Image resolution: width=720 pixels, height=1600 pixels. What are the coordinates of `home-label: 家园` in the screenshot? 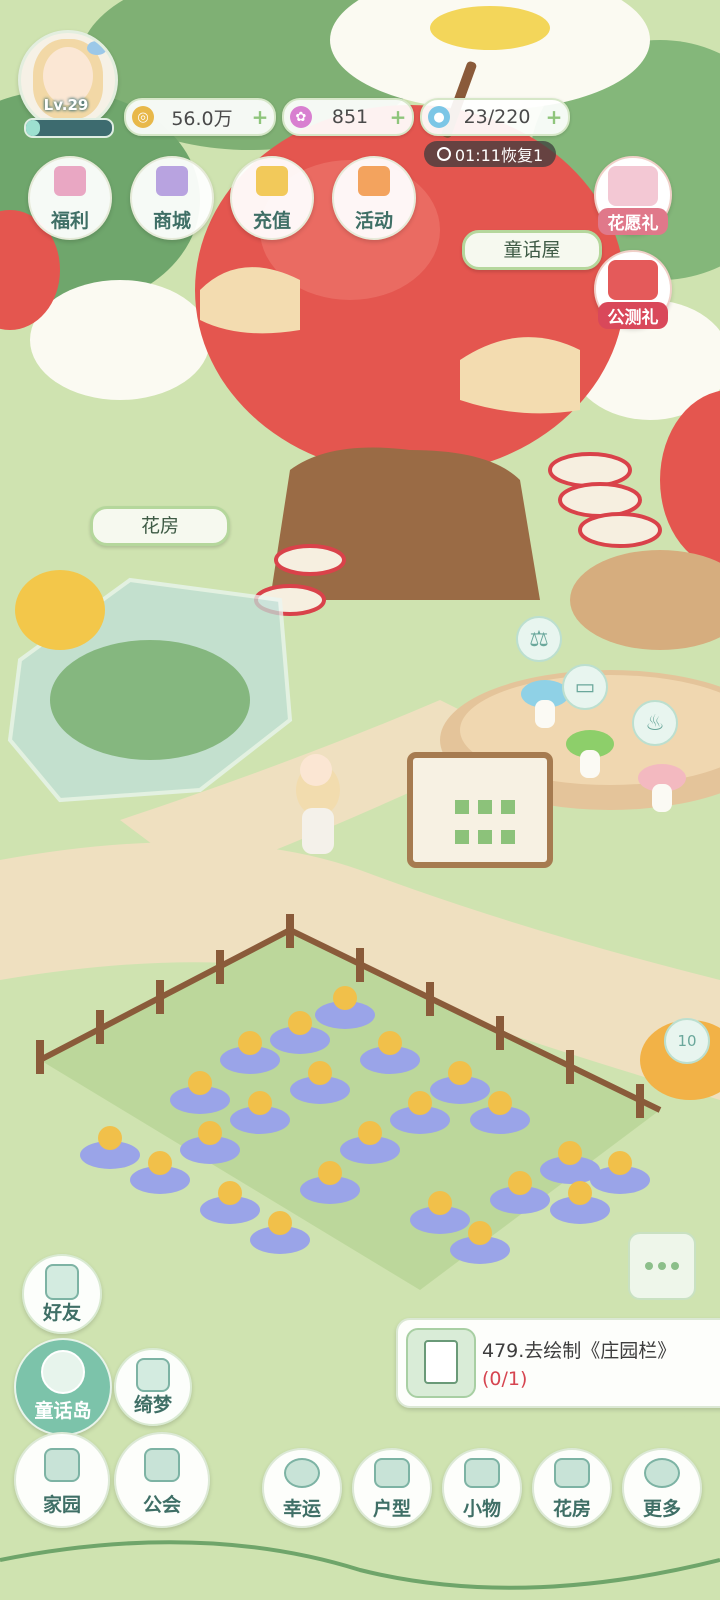 It's located at (61, 1505).